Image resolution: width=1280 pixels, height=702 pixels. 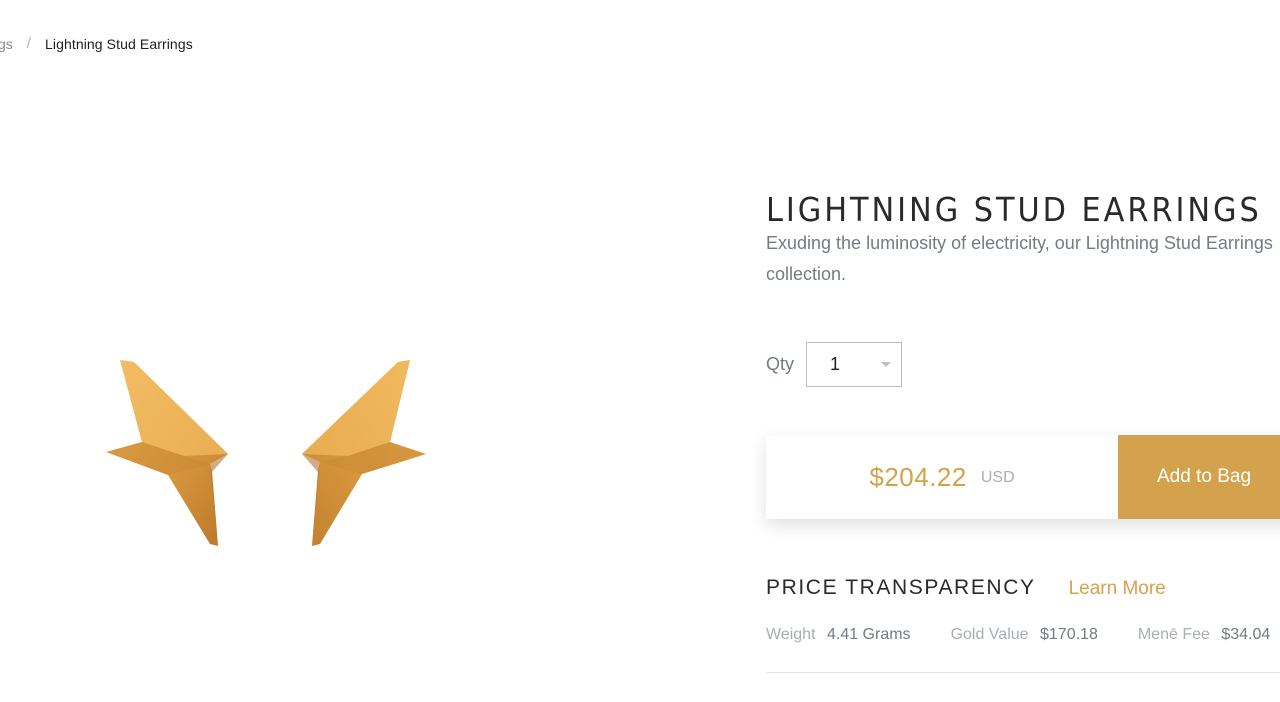 I want to click on learn-more-link: Learn More, so click(x=1117, y=589).